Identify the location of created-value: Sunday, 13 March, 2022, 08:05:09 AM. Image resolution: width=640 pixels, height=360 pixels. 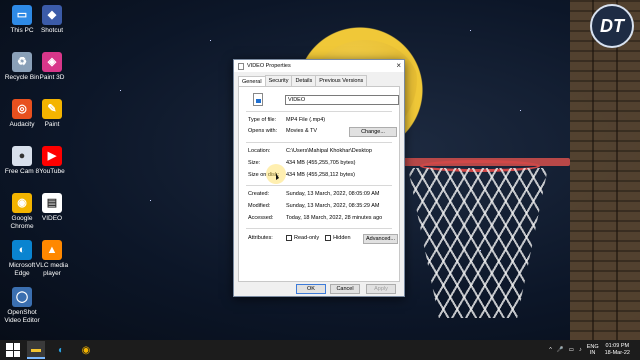
(333, 194).